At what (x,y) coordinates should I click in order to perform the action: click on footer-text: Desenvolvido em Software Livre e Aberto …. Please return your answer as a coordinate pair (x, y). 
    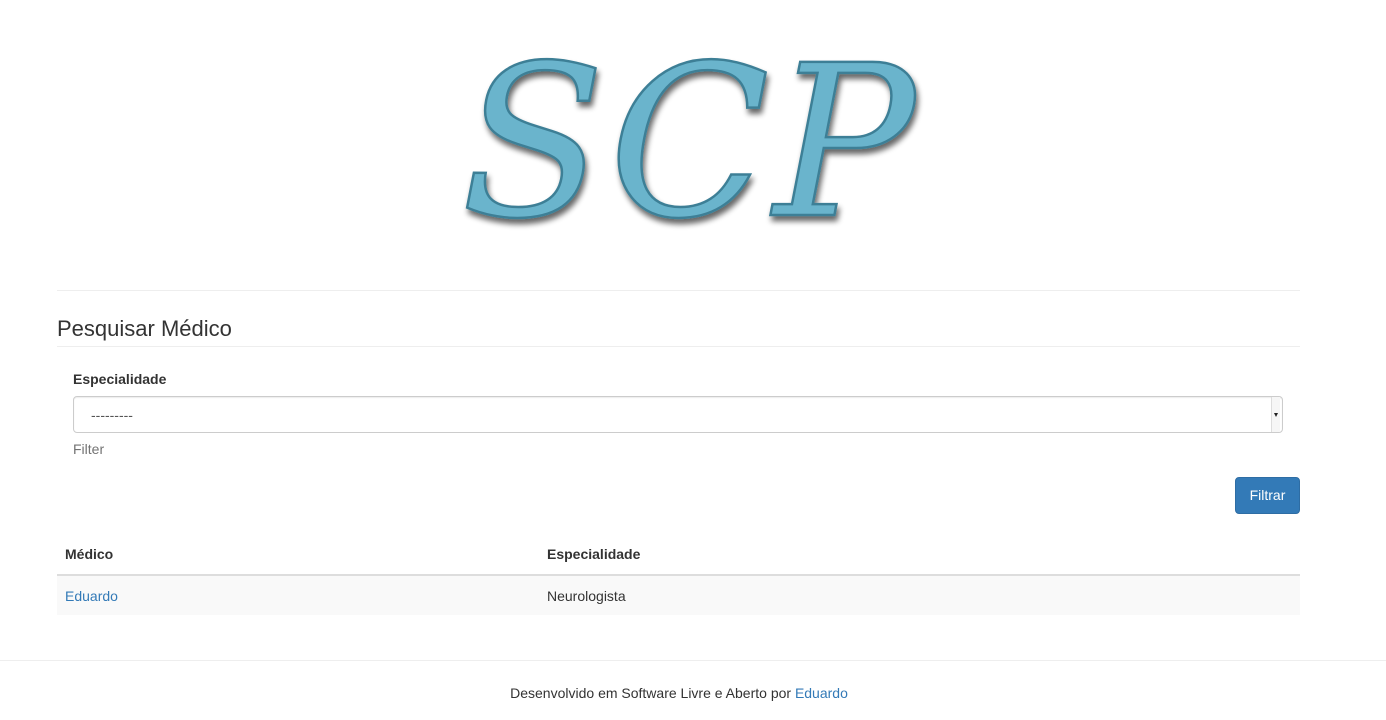
    Looking at the image, I should click on (652, 693).